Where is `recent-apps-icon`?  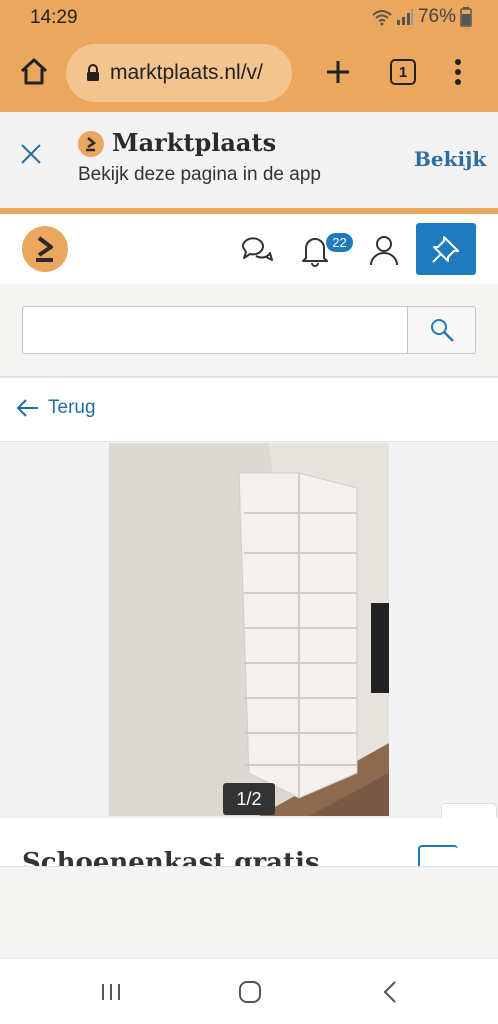
recent-apps-icon is located at coordinates (111, 992).